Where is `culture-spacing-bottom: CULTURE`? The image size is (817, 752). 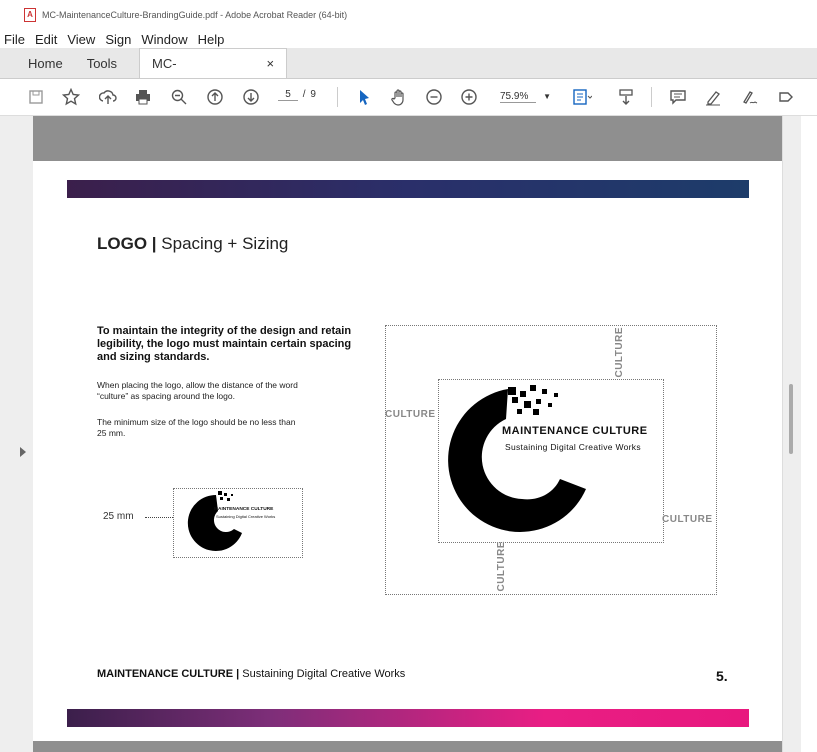 culture-spacing-bottom: CULTURE is located at coordinates (501, 566).